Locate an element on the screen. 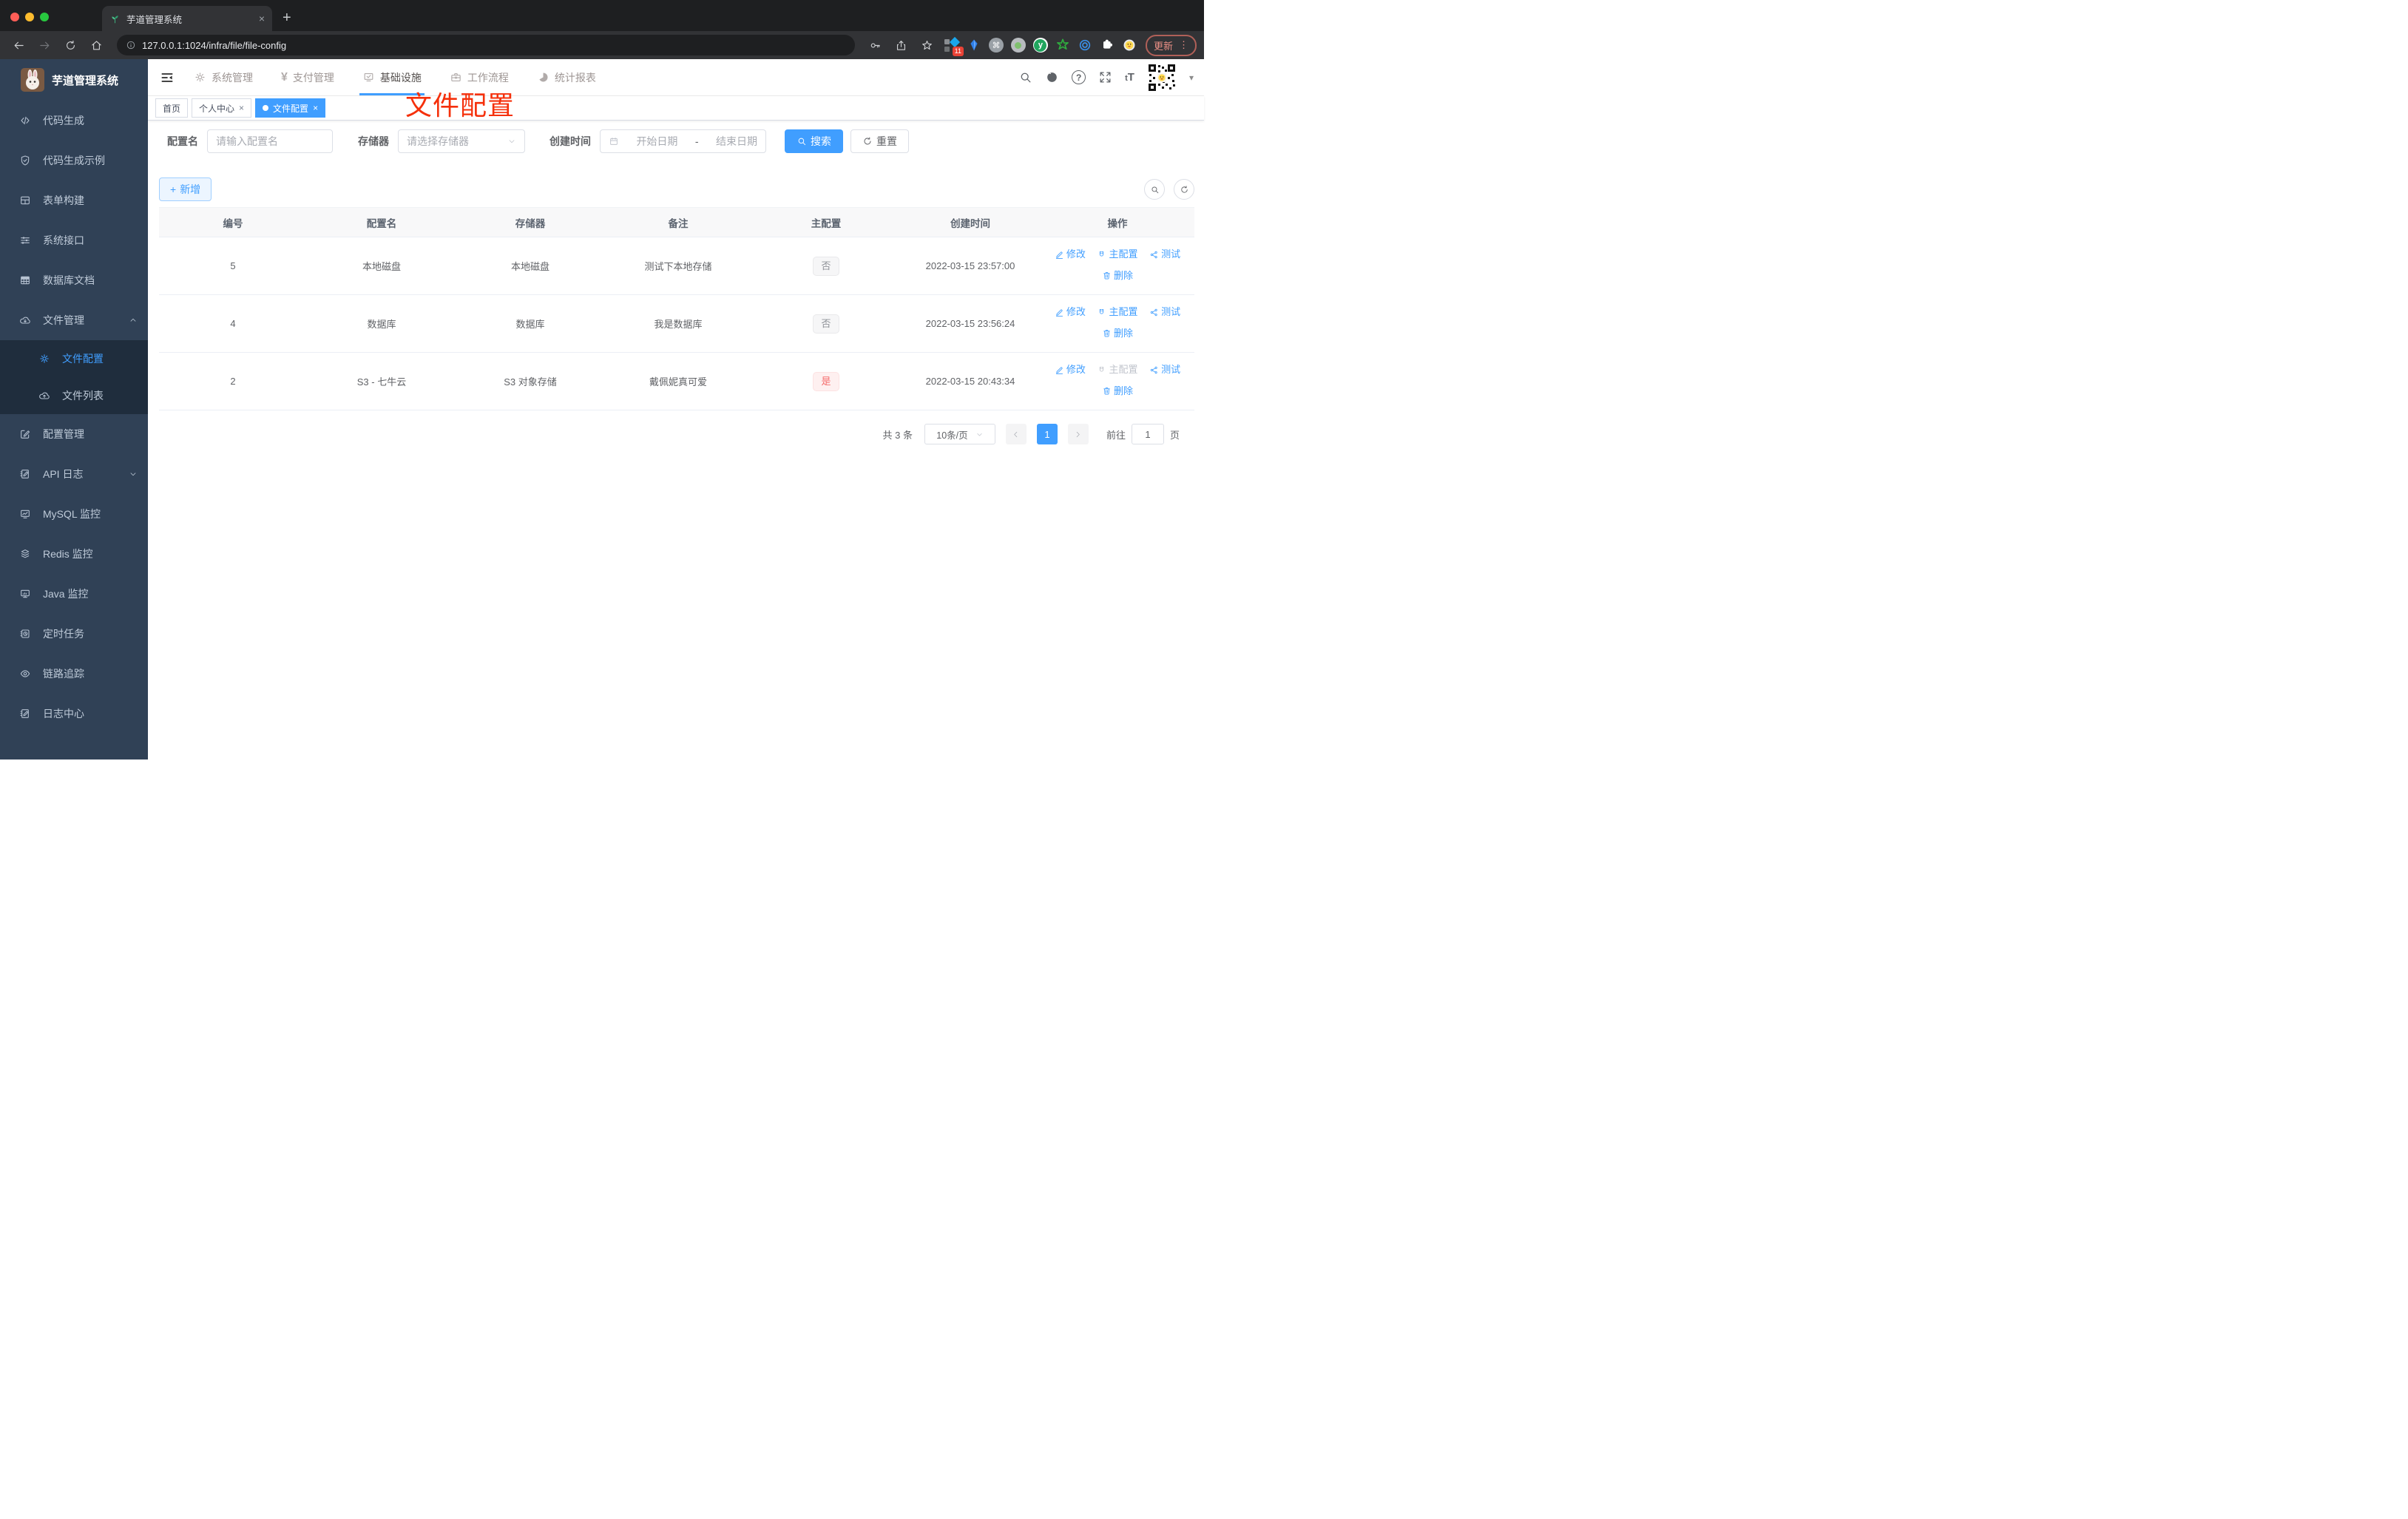 This screenshot has height=1519, width=2408. puzzle-extensions-icon is located at coordinates (1107, 45).